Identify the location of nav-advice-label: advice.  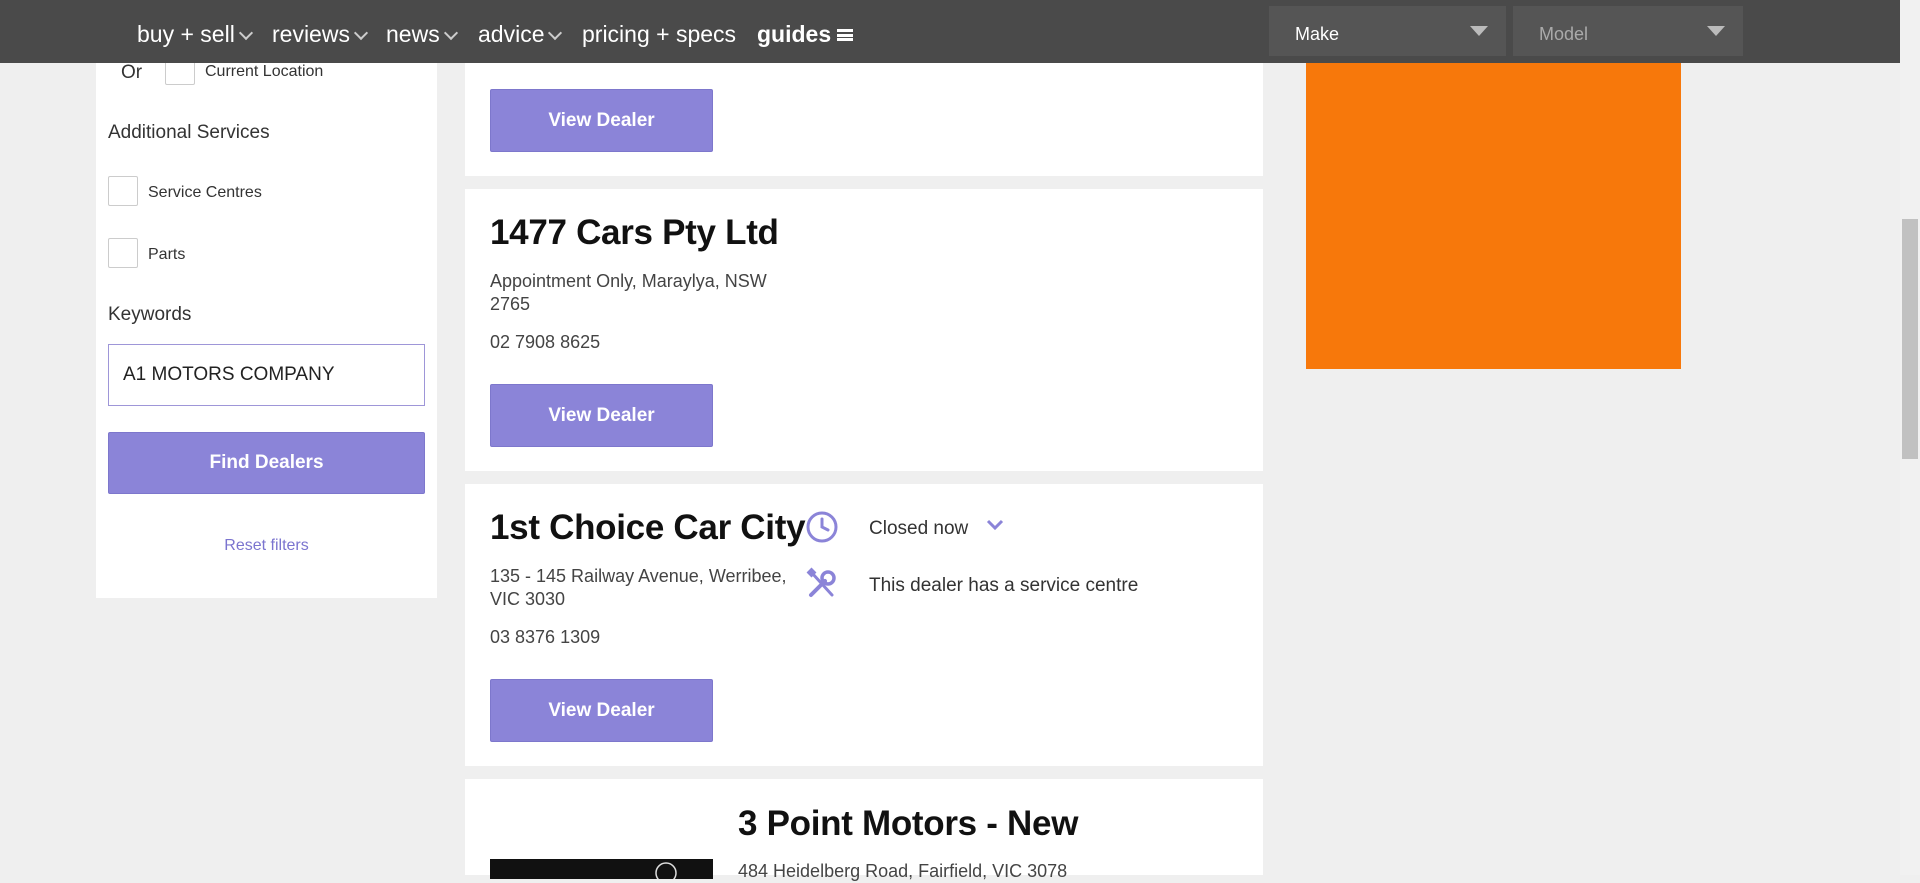
(511, 34).